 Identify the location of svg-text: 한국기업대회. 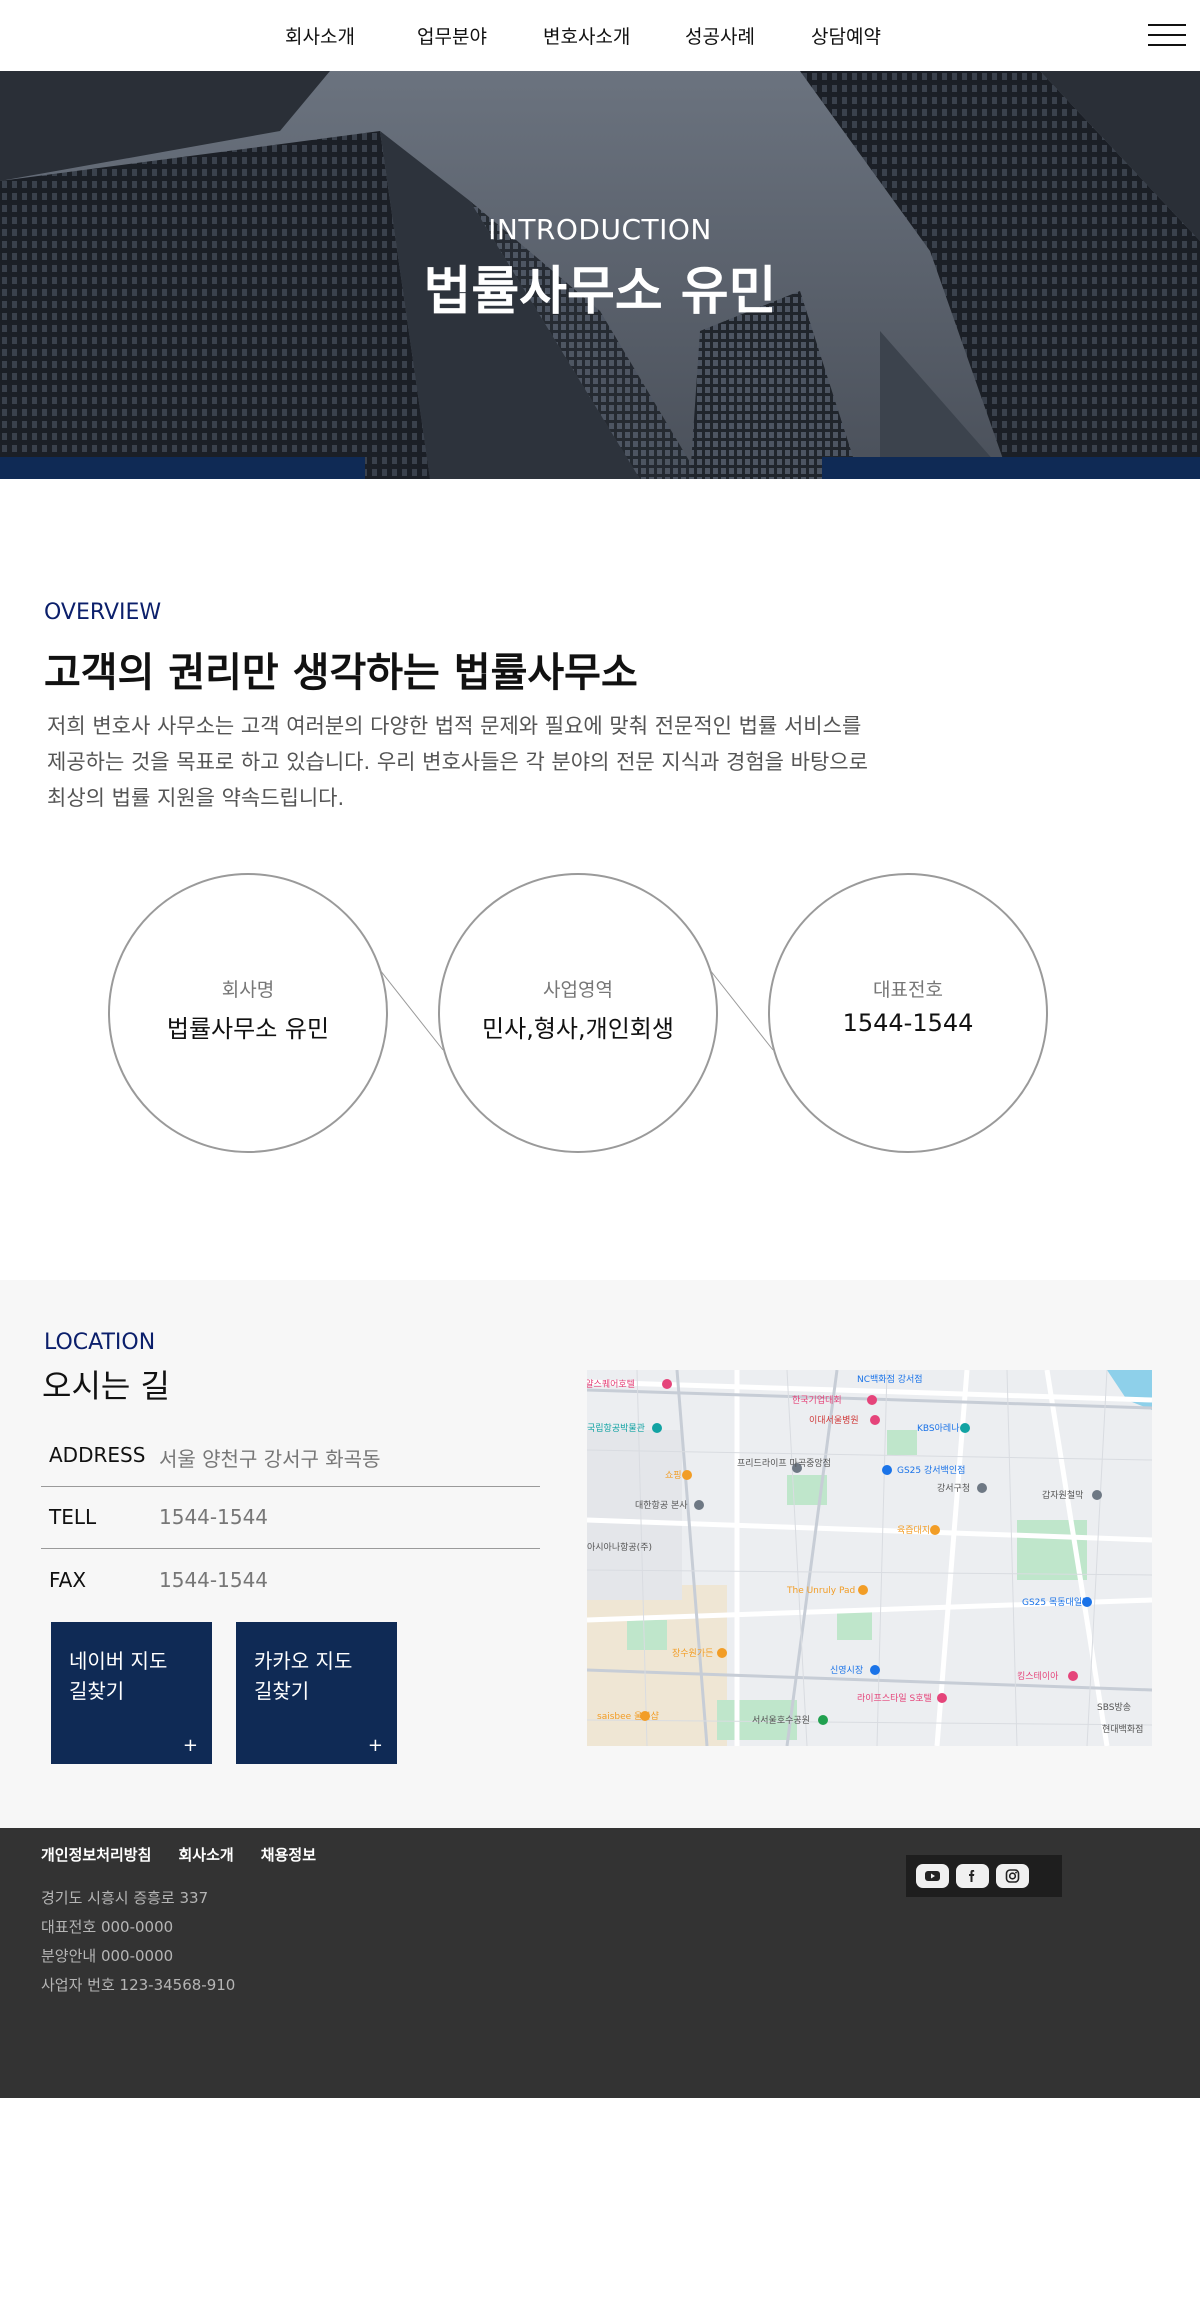
(817, 1400).